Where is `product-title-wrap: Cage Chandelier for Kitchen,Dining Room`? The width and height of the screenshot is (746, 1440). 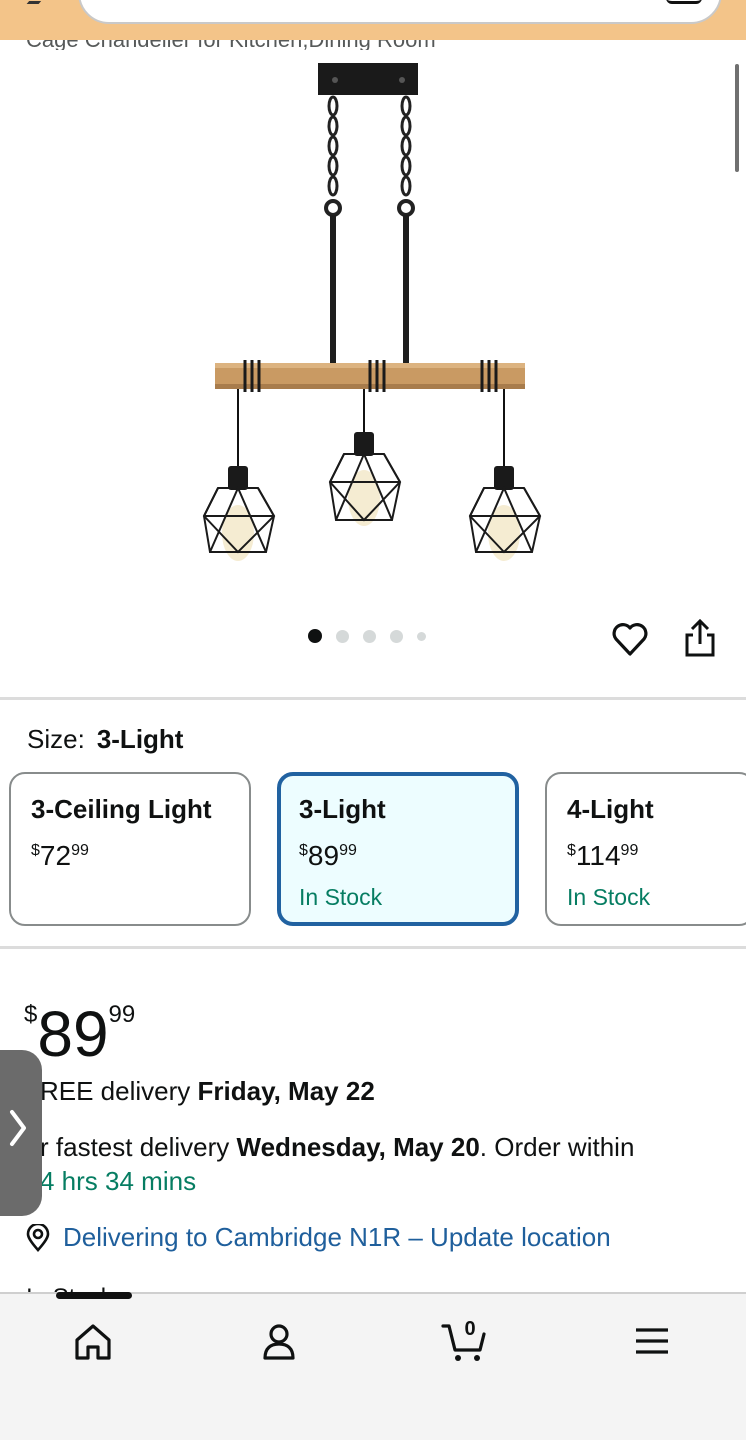 product-title-wrap: Cage Chandelier for Kitchen,Dining Room is located at coordinates (373, 47).